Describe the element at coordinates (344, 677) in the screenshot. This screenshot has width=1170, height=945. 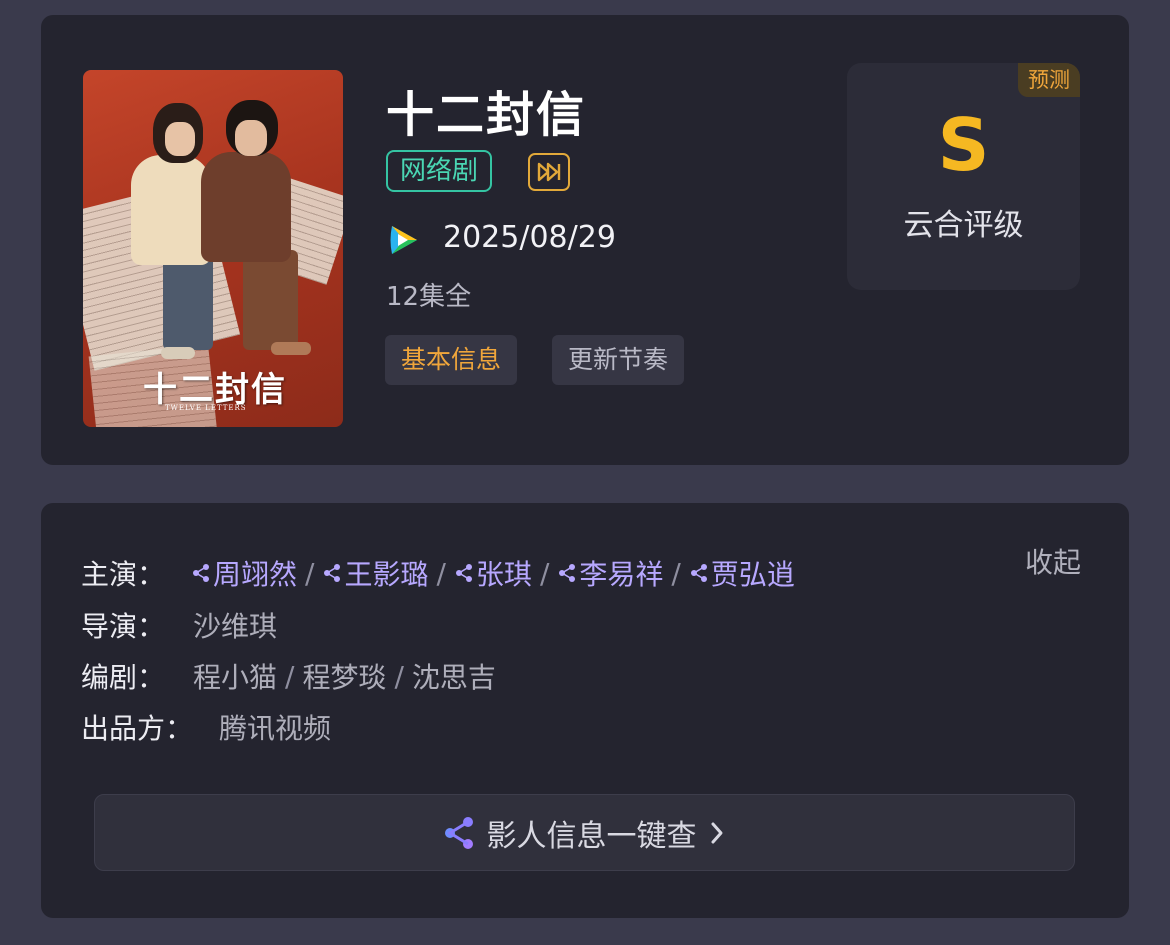
I see `writer-name: 程梦琰` at that location.